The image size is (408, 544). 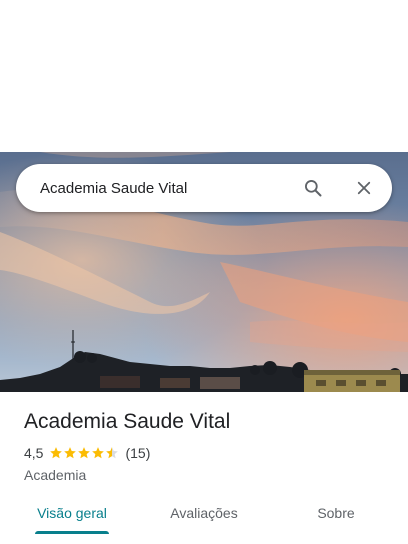 I want to click on tab-bar: Visão geral Avaliações Sobre, so click(x=204, y=515).